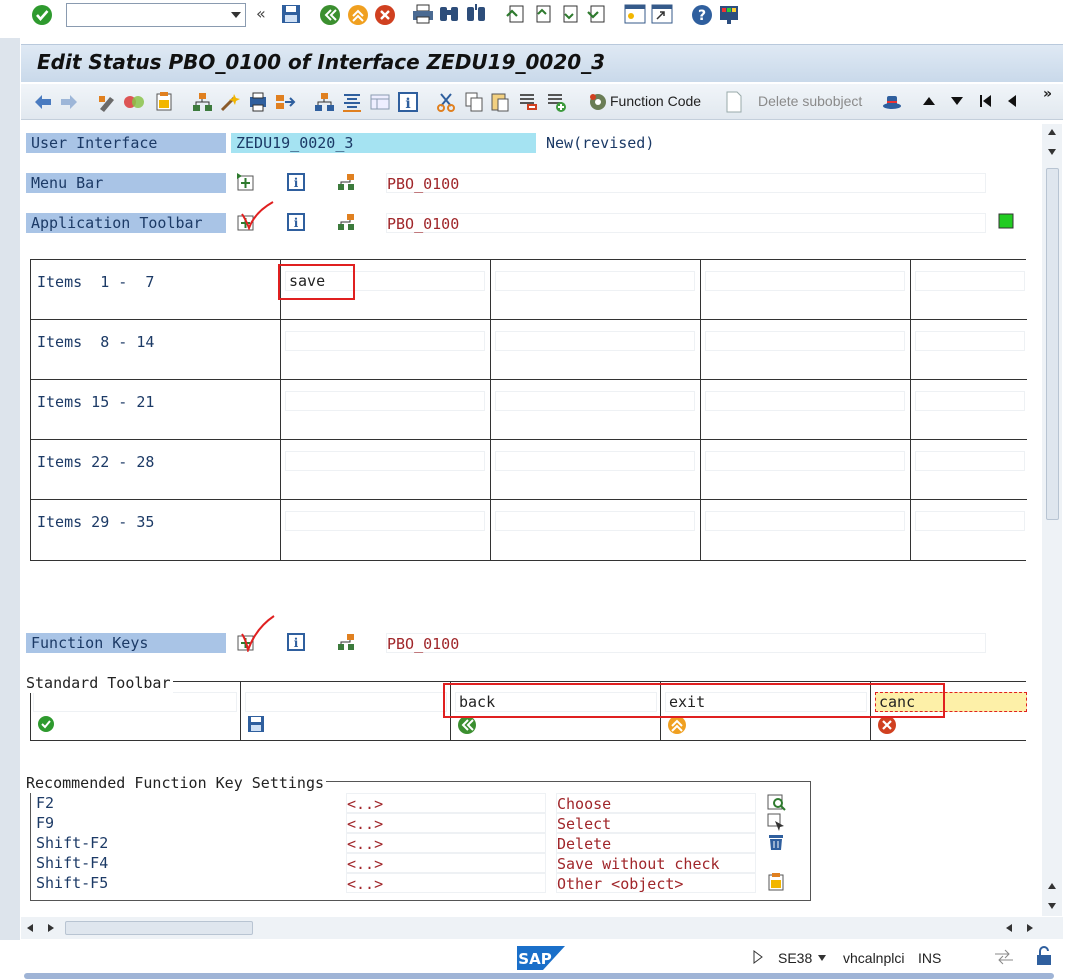 This screenshot has width=1066, height=979. What do you see at coordinates (516, 14) in the screenshot?
I see `first-page-icon` at bounding box center [516, 14].